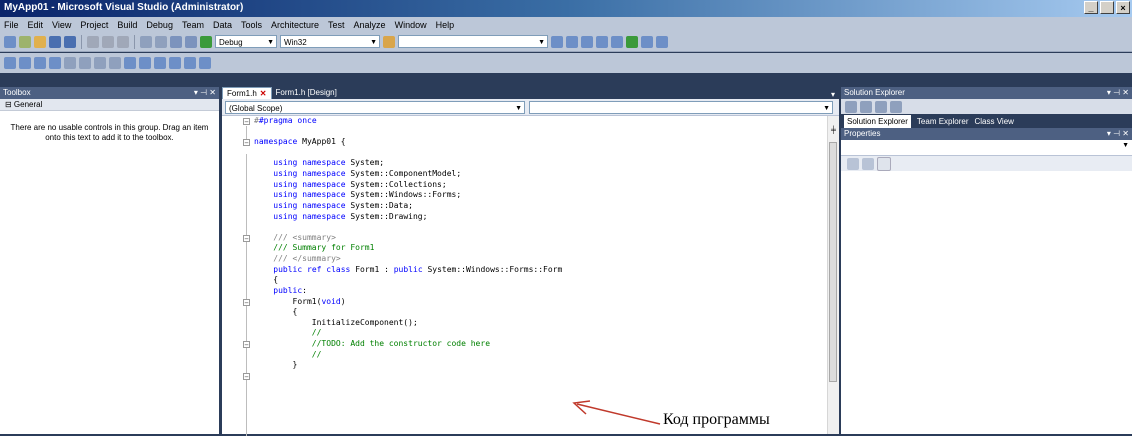  Describe the element at coordinates (632, 41) in the screenshot. I see `start-page-icon` at that location.